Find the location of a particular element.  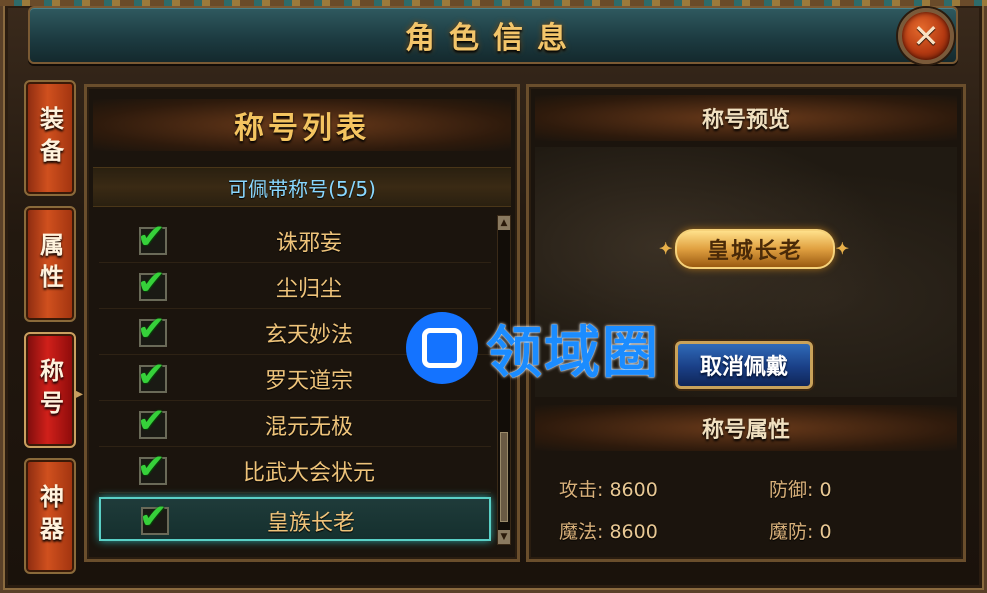

tab-label: 装备 is located at coordinates (49, 138).